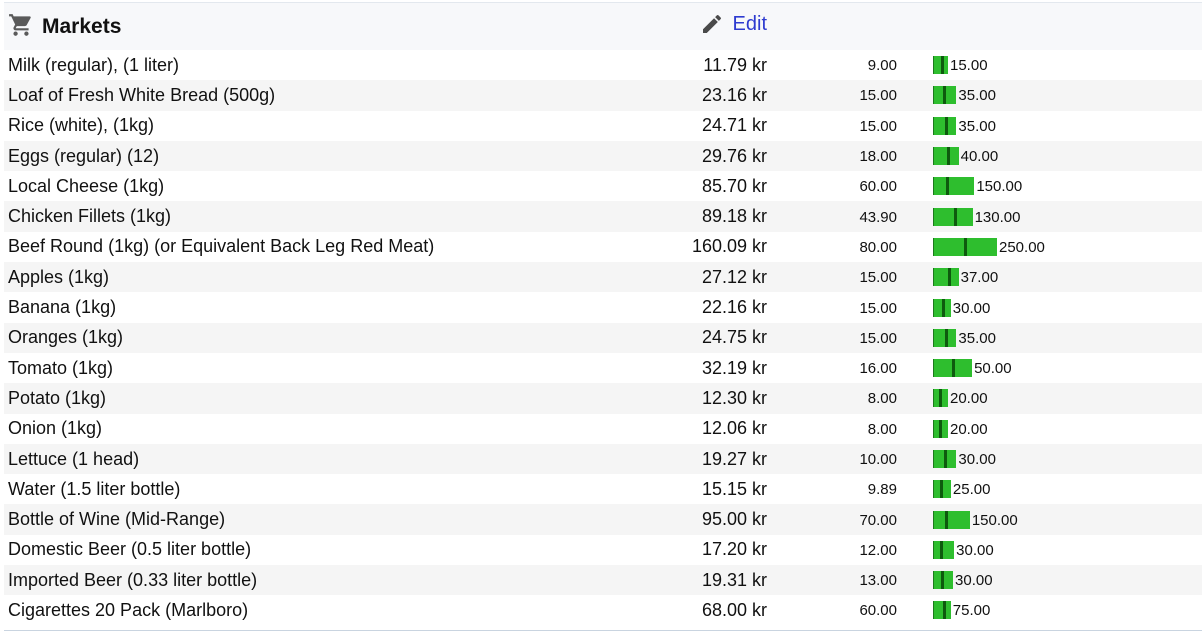 The height and width of the screenshot is (631, 1204). I want to click on range-max-label: 15.00, so click(969, 66).